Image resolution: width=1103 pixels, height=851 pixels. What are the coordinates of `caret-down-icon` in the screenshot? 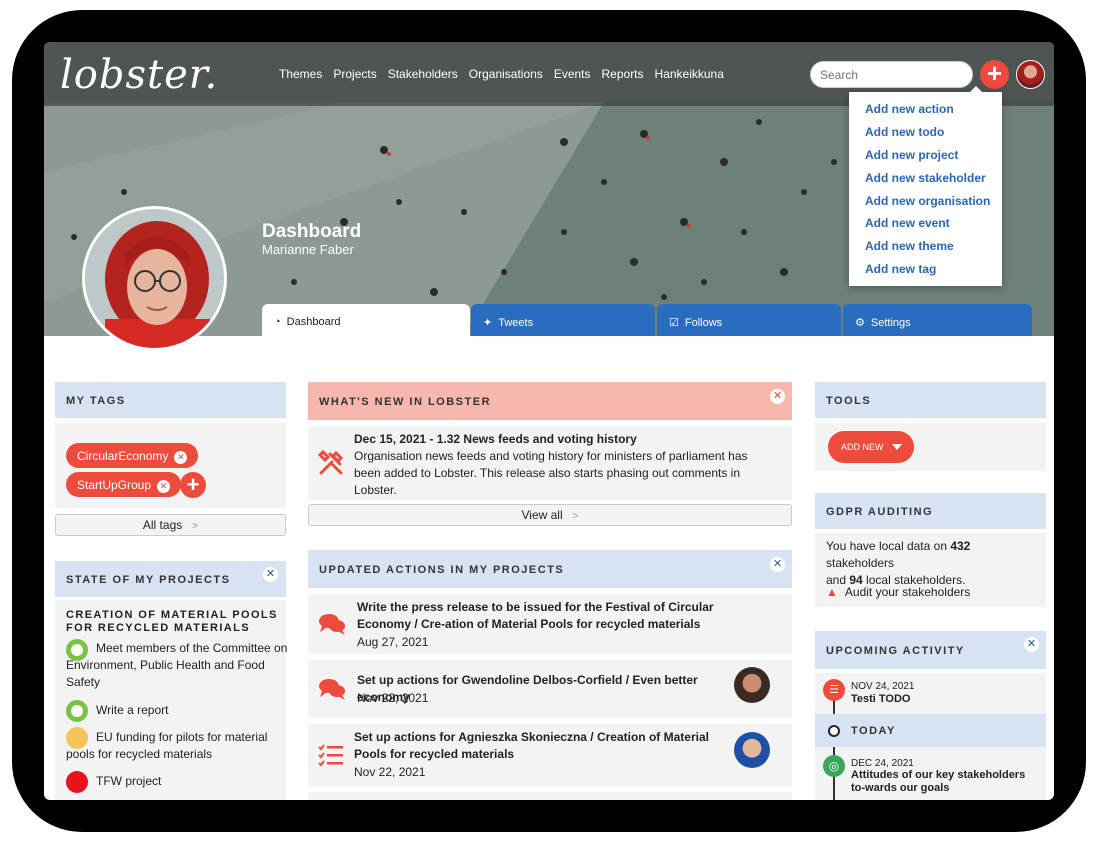 It's located at (897, 447).